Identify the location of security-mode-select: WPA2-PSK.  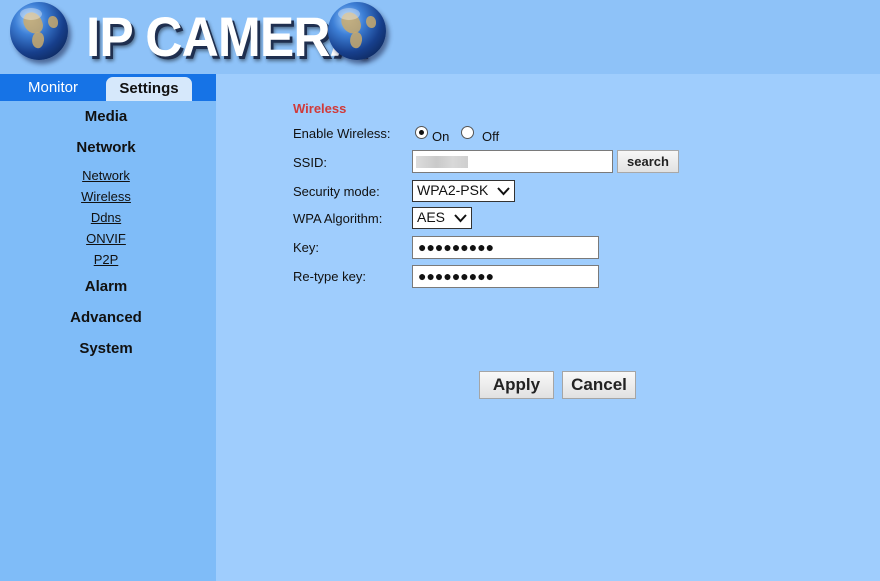
(463, 191).